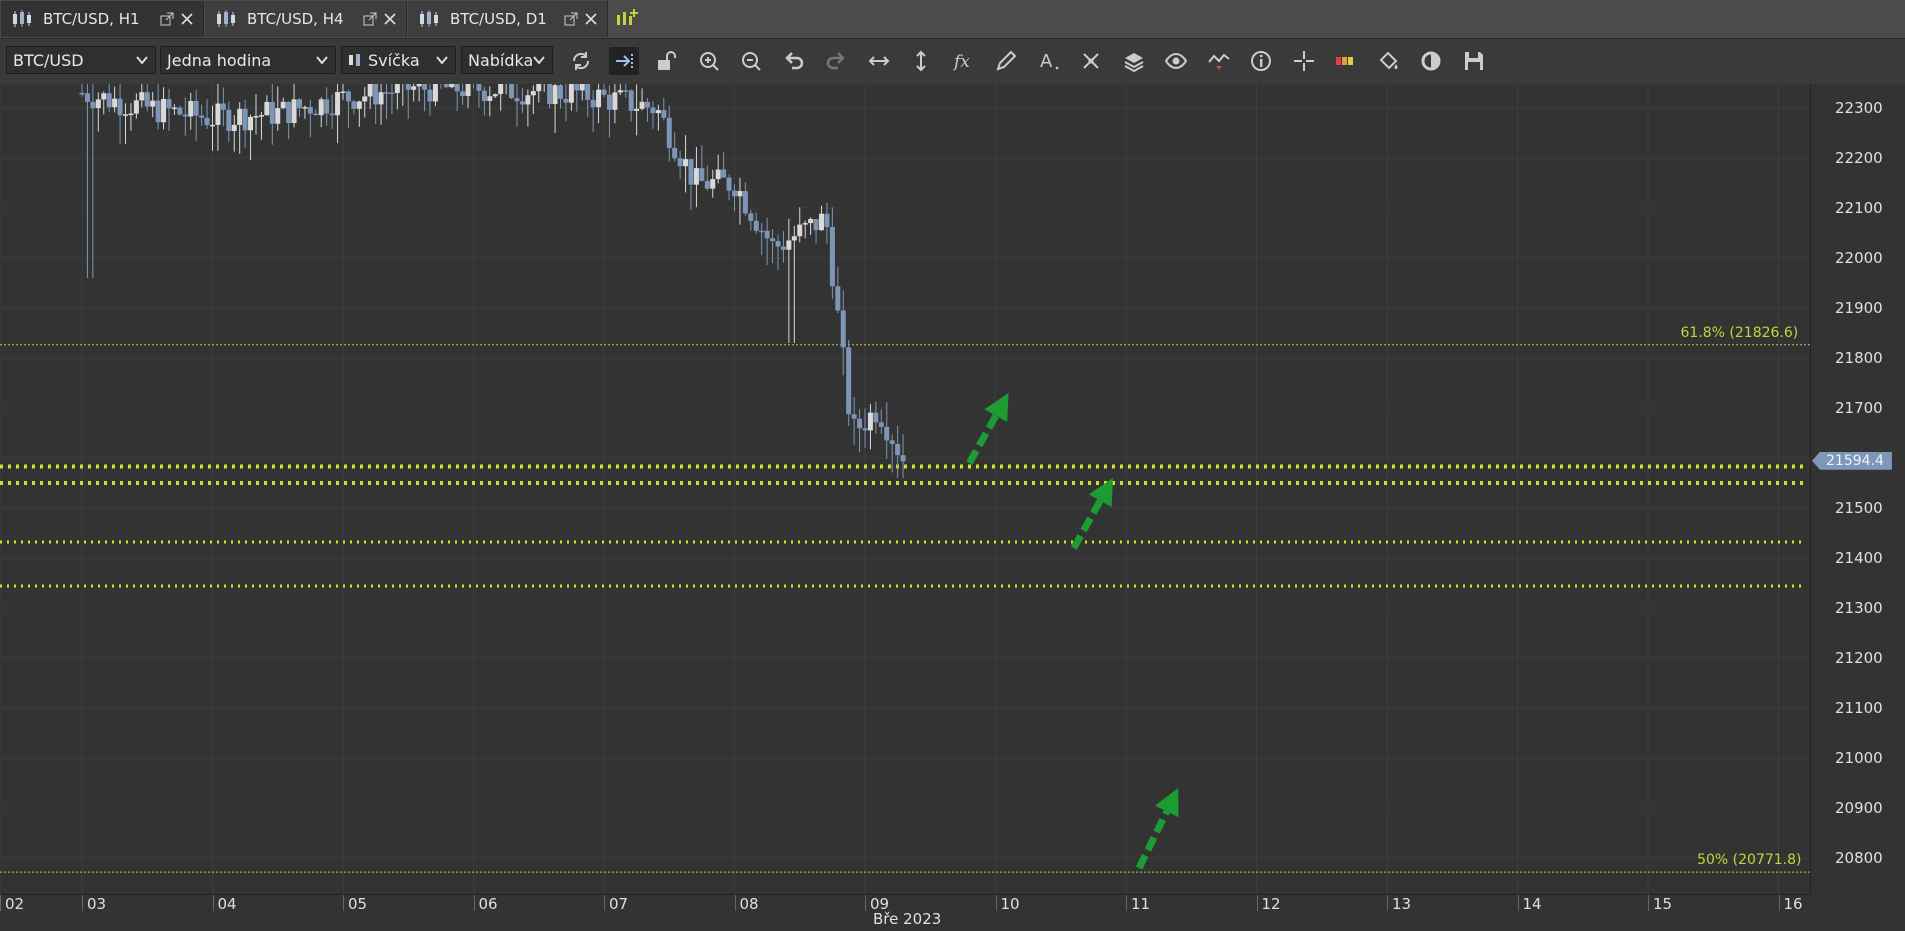 The height and width of the screenshot is (931, 1905). I want to click on svg-text: fx, so click(961, 62).